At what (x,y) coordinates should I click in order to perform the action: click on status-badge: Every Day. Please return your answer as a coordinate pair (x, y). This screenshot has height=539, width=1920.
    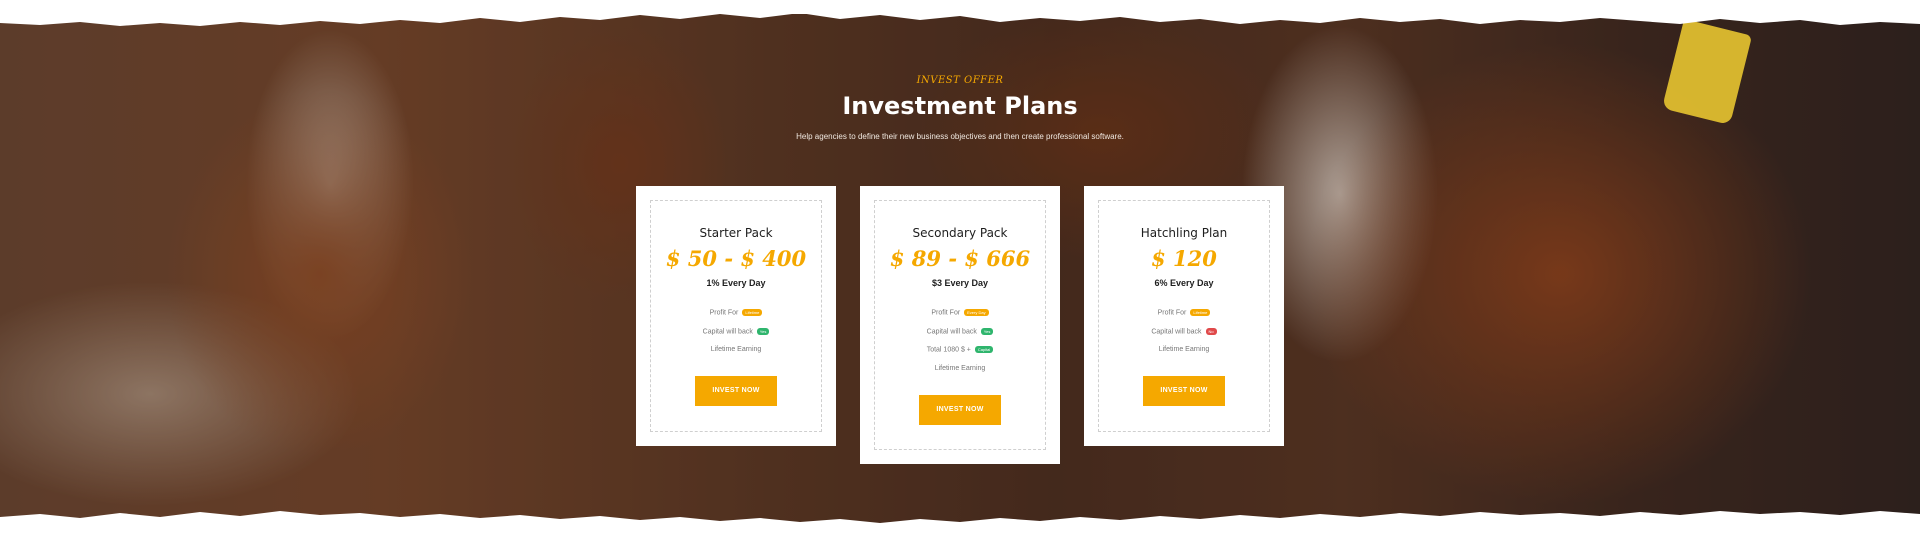
    Looking at the image, I should click on (976, 312).